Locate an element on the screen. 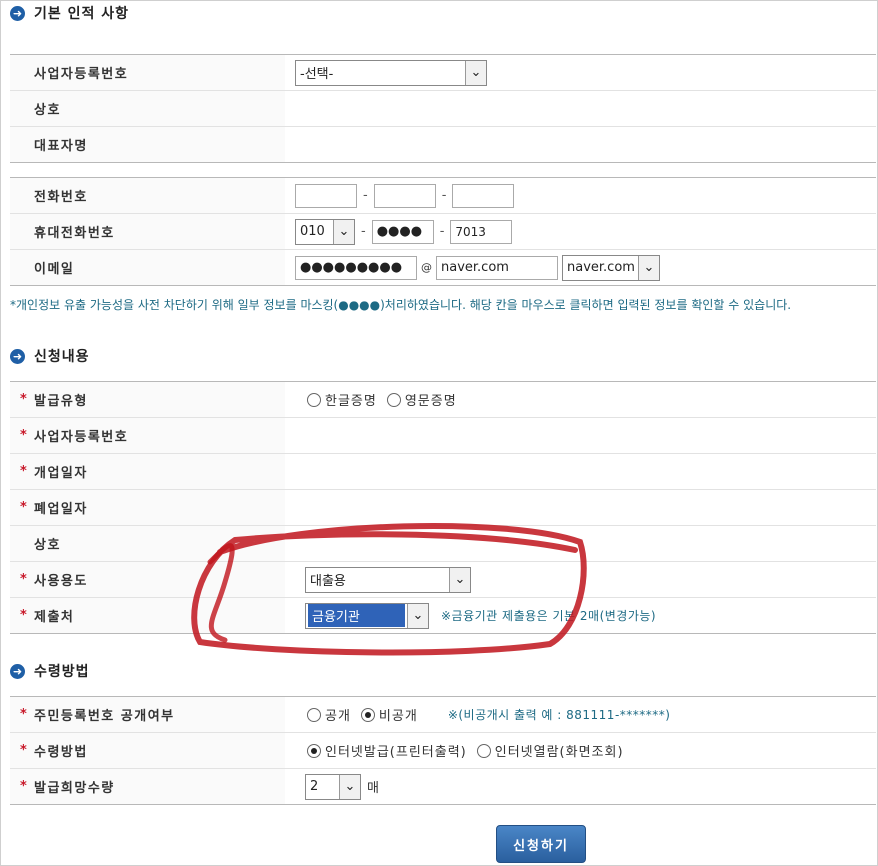 Image resolution: width=878 pixels, height=866 pixels. row-open-date: * 개업일자 is located at coordinates (443, 471).